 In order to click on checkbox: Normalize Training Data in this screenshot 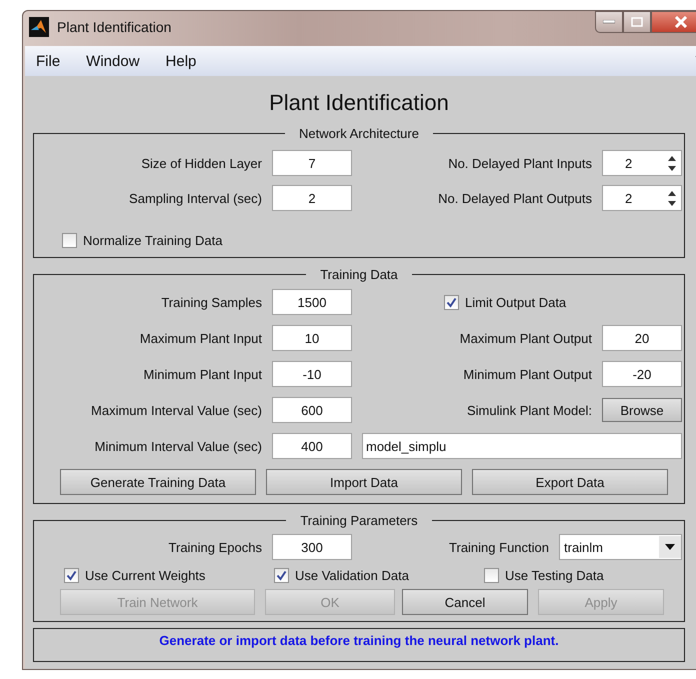, I will do `click(373, 240)`.